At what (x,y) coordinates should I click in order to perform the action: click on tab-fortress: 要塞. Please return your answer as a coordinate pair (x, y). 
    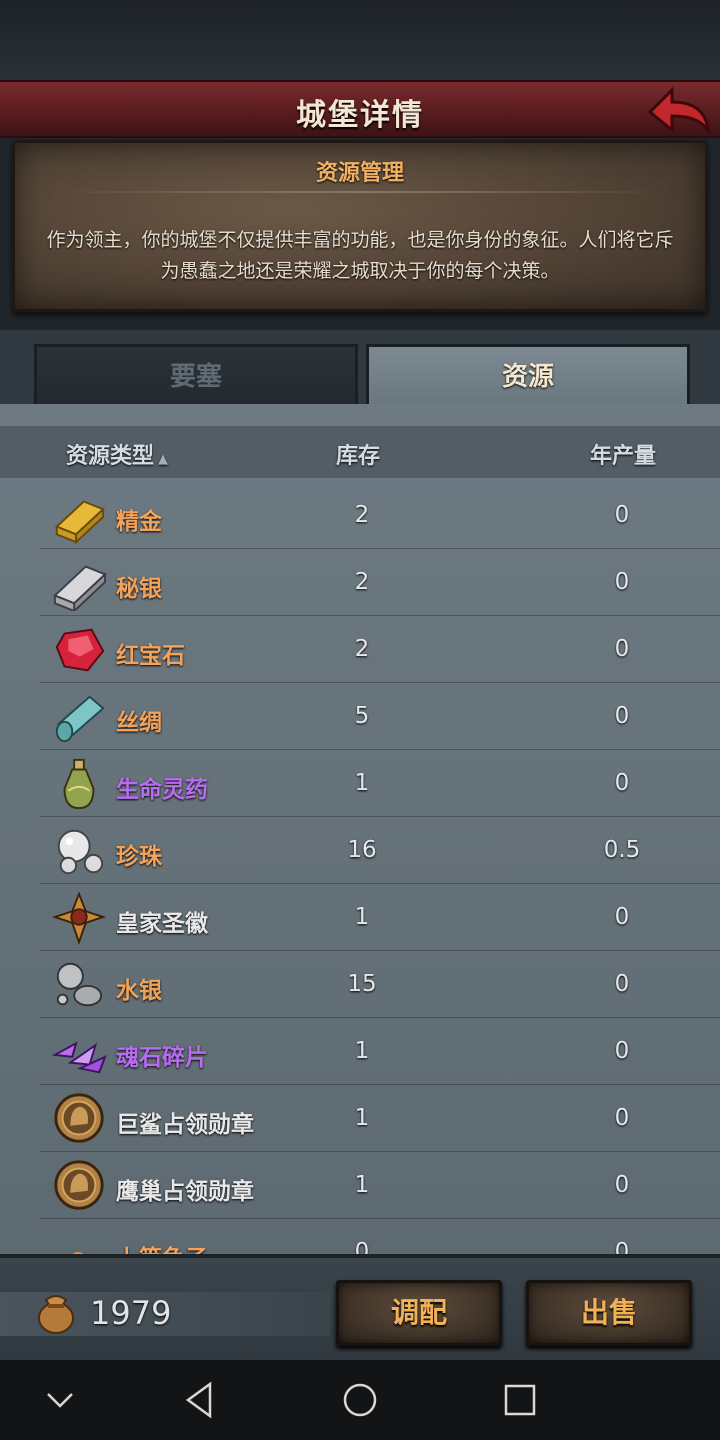
    Looking at the image, I should click on (196, 374).